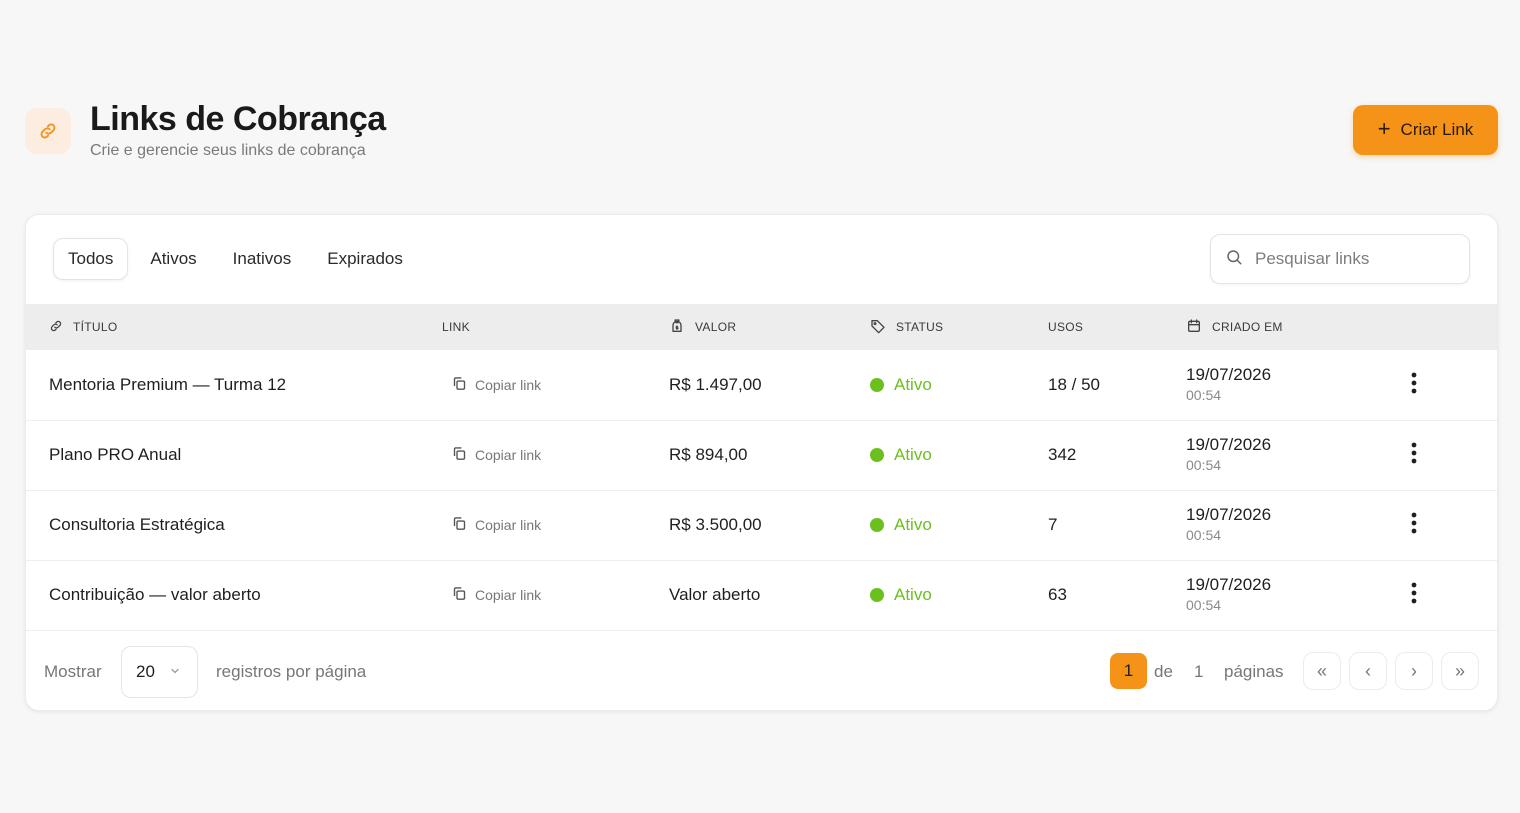 This screenshot has width=1520, height=813. Describe the element at coordinates (365, 259) in the screenshot. I see `tab-expirados: Expirados` at that location.